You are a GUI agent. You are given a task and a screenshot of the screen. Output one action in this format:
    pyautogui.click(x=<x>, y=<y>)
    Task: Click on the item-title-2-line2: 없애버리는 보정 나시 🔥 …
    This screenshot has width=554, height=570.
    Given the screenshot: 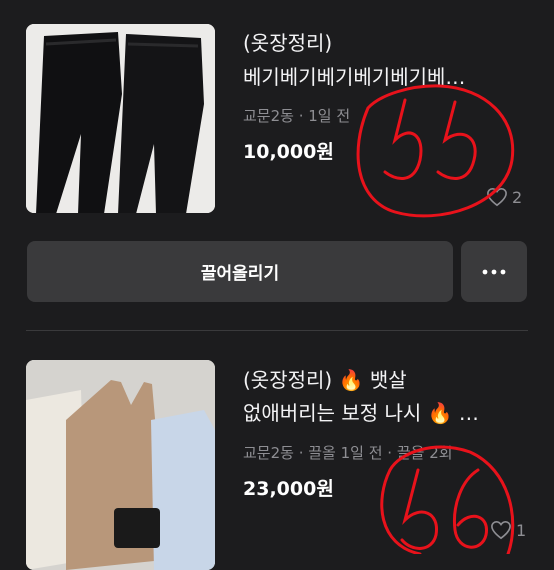 What is the action you would take?
    pyautogui.click(x=361, y=413)
    